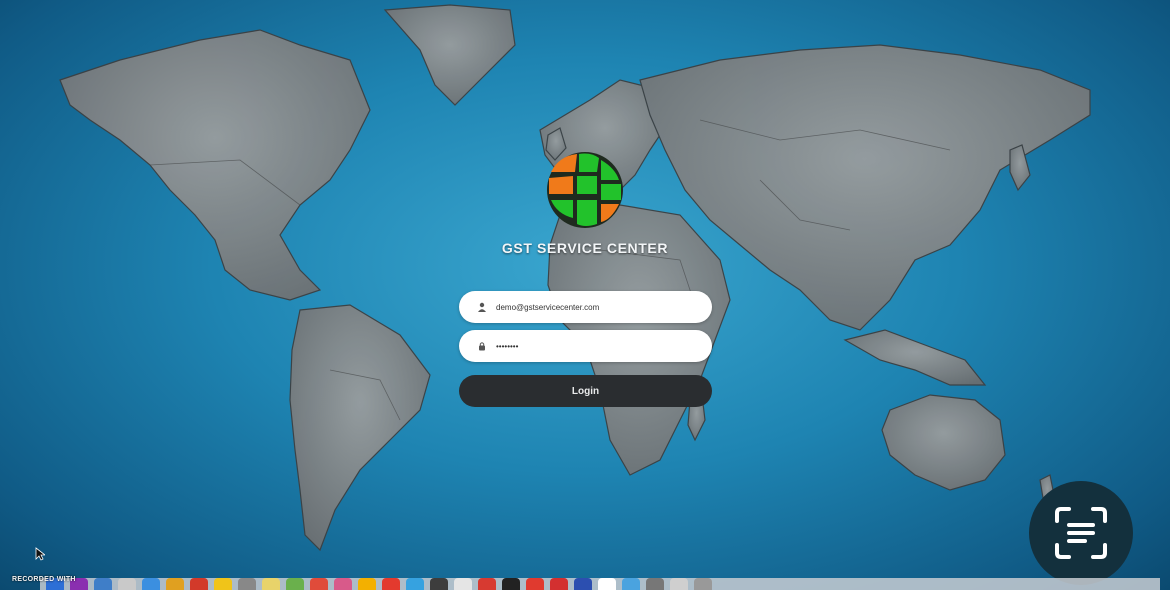 The width and height of the screenshot is (1170, 590). What do you see at coordinates (482, 307) in the screenshot?
I see `user-icon` at bounding box center [482, 307].